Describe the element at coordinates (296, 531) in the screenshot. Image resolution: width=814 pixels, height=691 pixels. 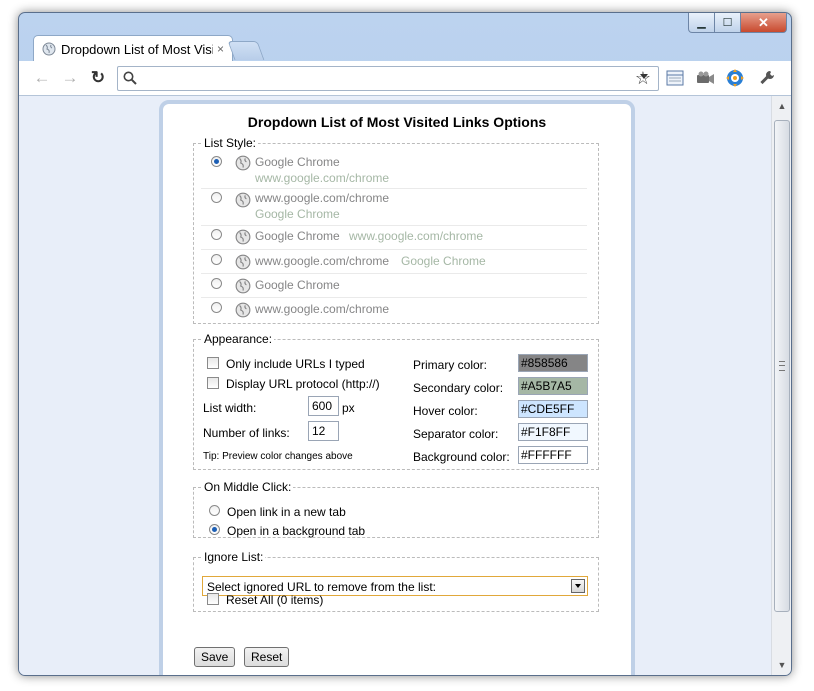
I see `open-background-tab-label: Open in a background tab` at that location.